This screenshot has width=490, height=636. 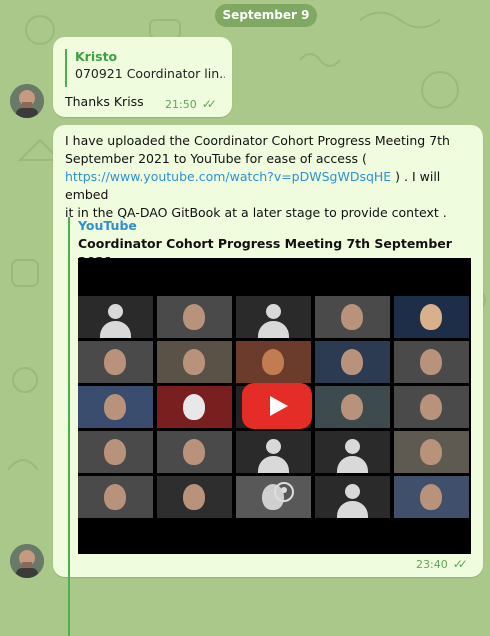 What do you see at coordinates (107, 225) in the screenshot?
I see `preview-site-name: YouTube` at bounding box center [107, 225].